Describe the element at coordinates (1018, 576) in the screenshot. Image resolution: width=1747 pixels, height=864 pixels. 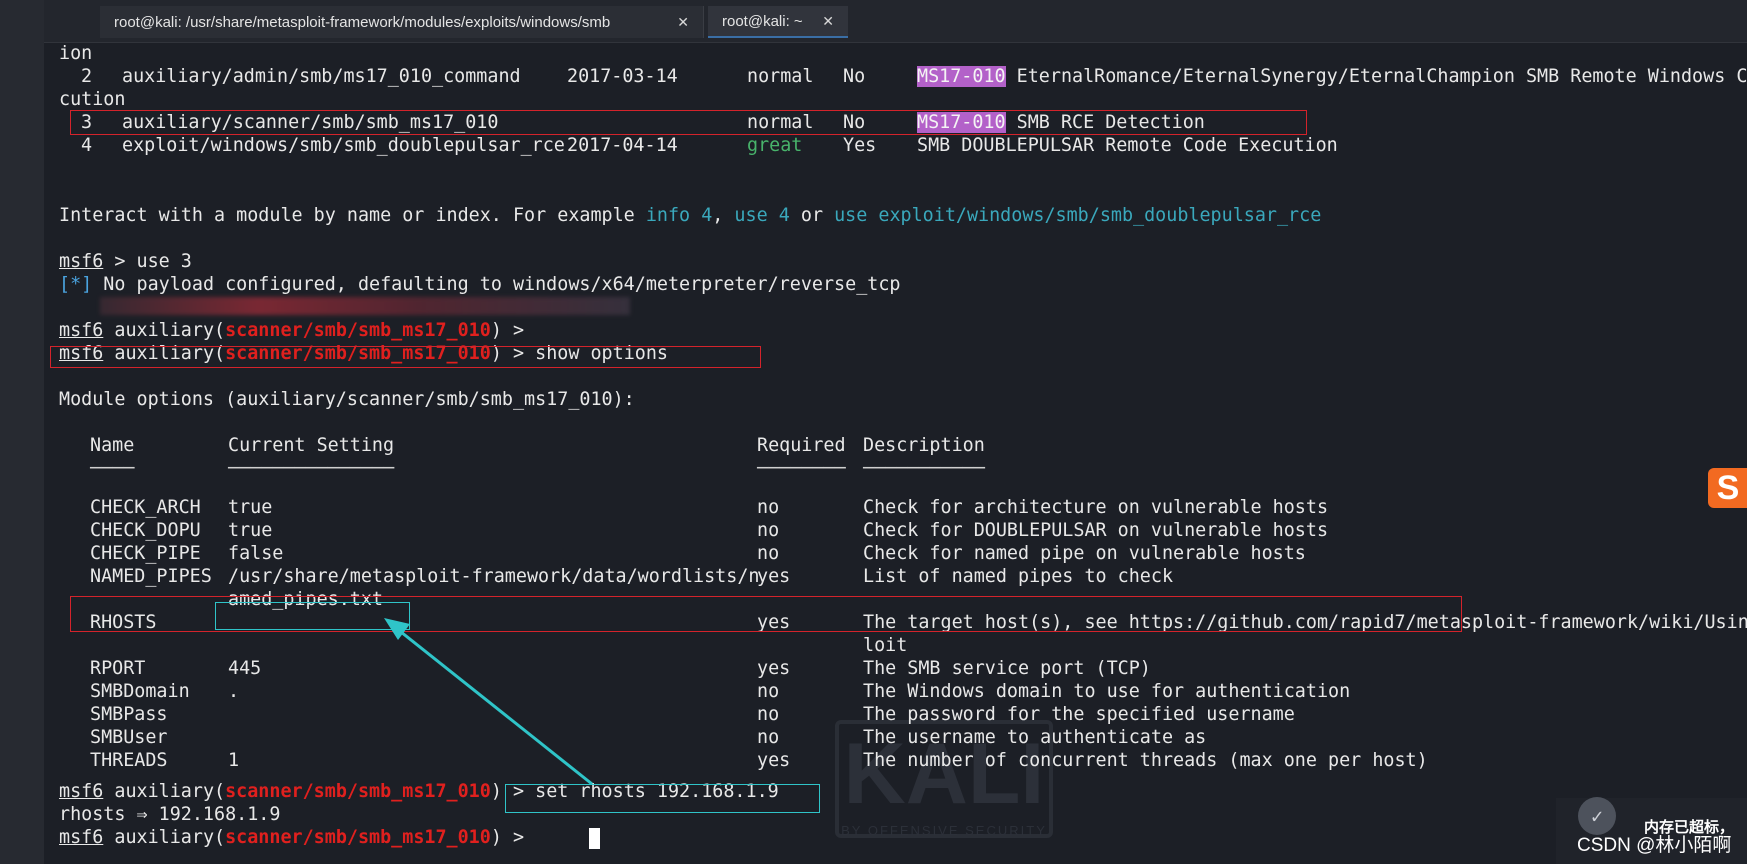
I see `option-description: List of named pipes to check` at that location.